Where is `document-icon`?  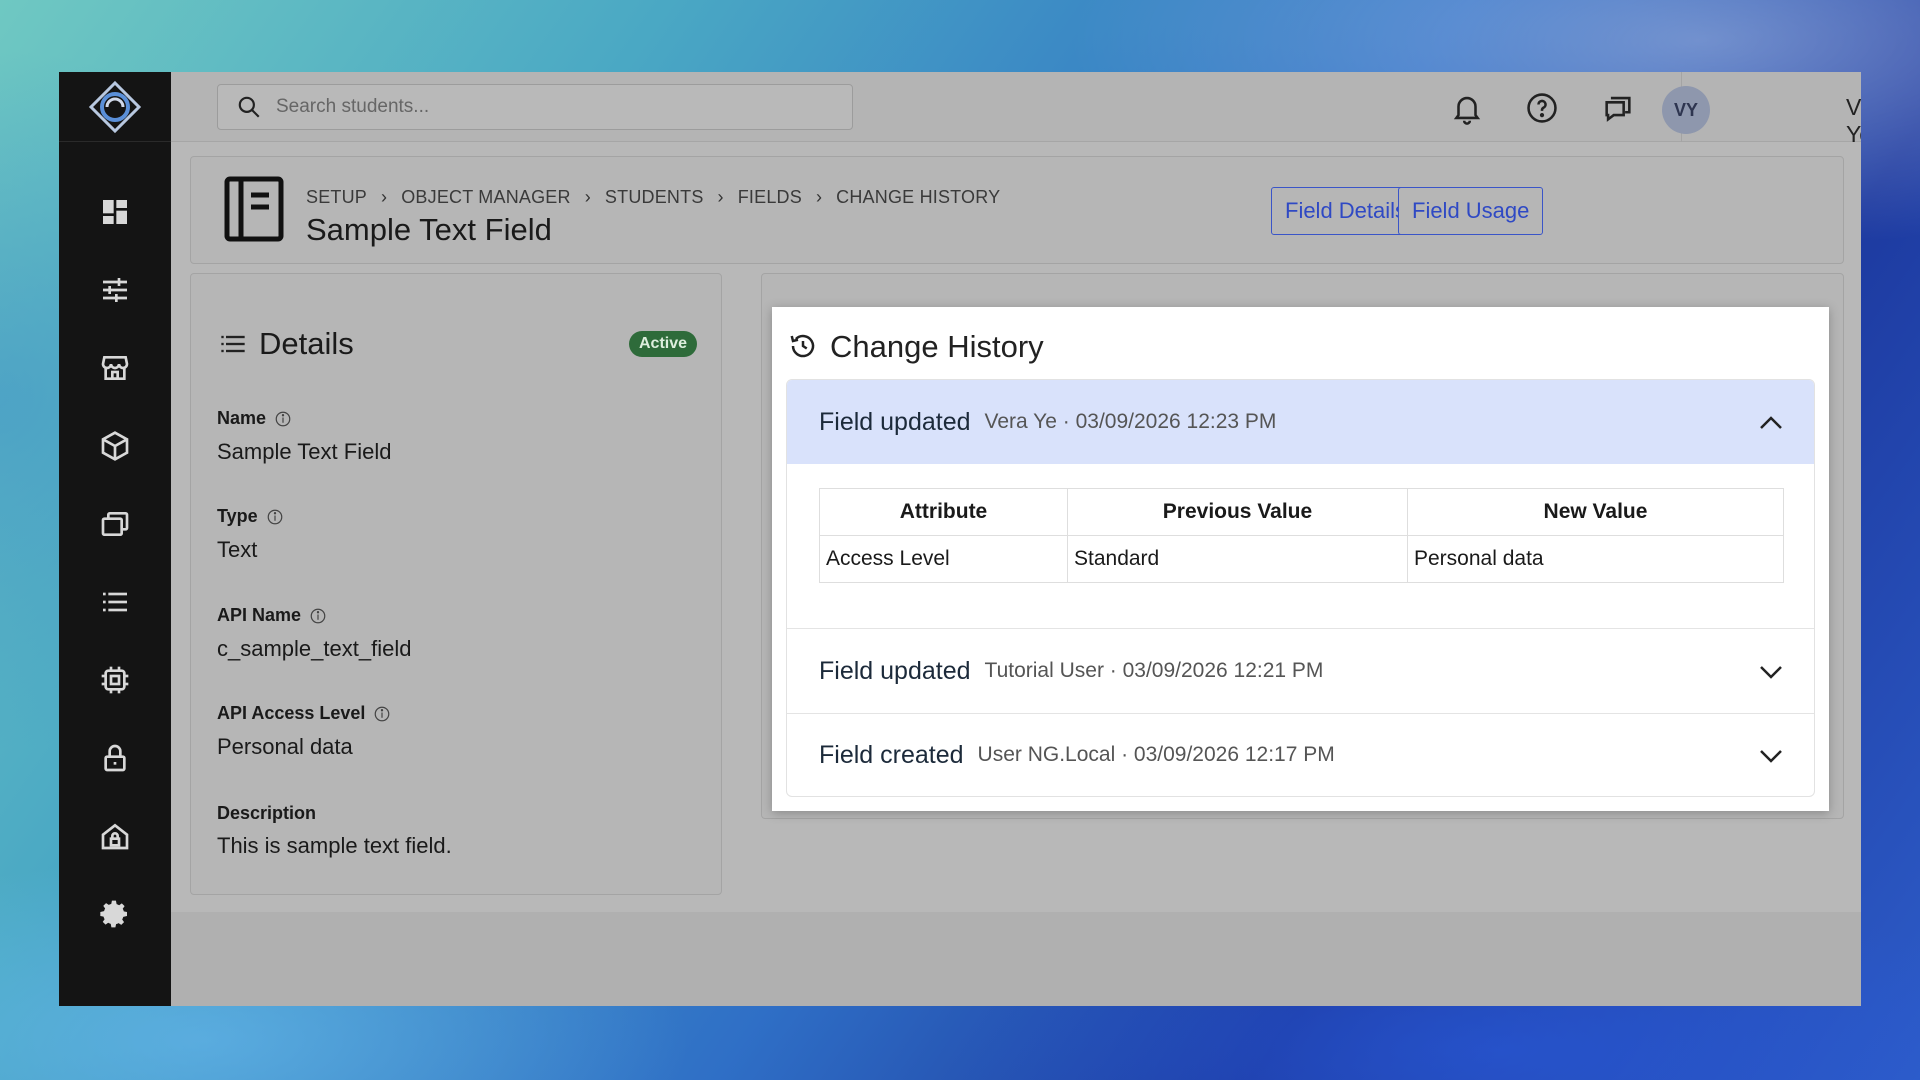
document-icon is located at coordinates (254, 209).